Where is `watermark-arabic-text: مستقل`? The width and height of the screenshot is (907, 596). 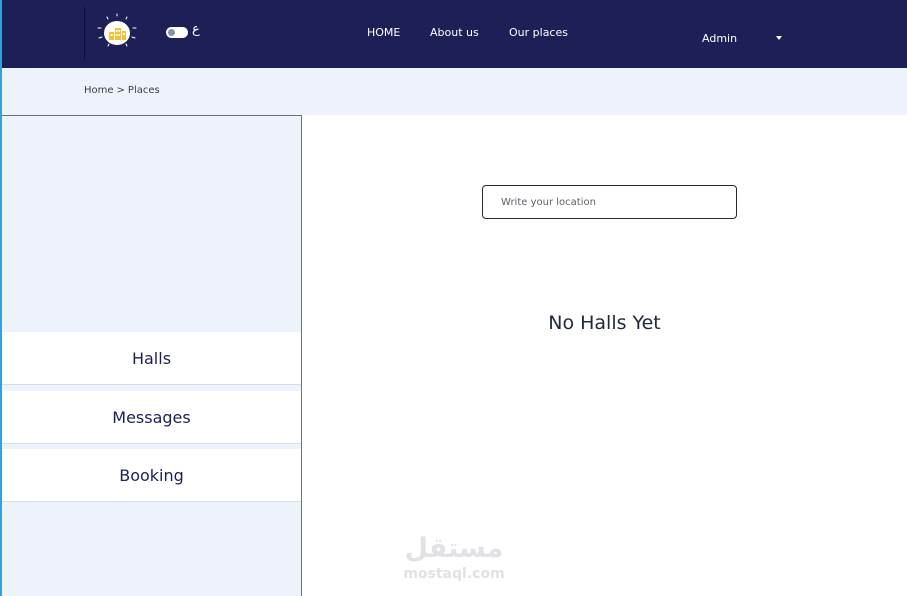 watermark-arabic-text: مستقل is located at coordinates (454, 548).